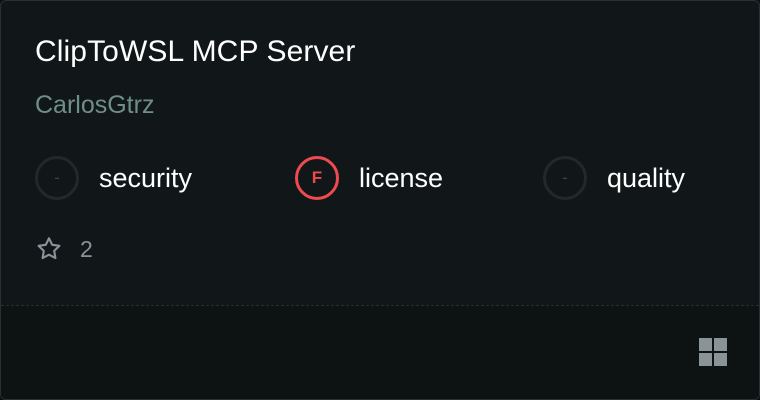 The width and height of the screenshot is (760, 400). I want to click on score-security: - security, so click(113, 178).